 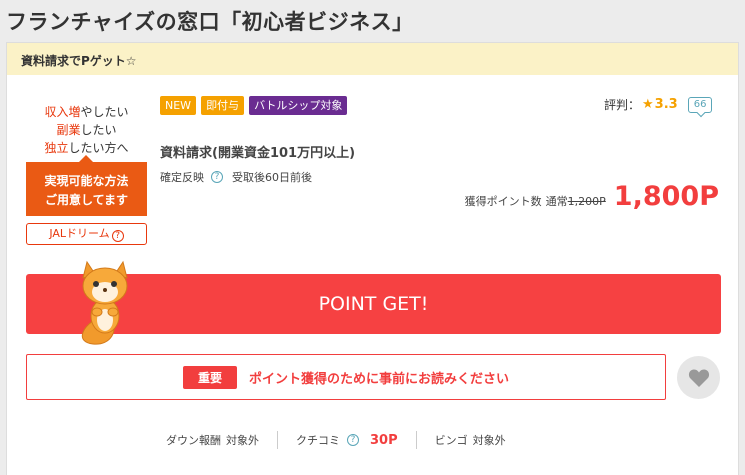 I want to click on down-reward-label: ダウン報酬, so click(x=193, y=440).